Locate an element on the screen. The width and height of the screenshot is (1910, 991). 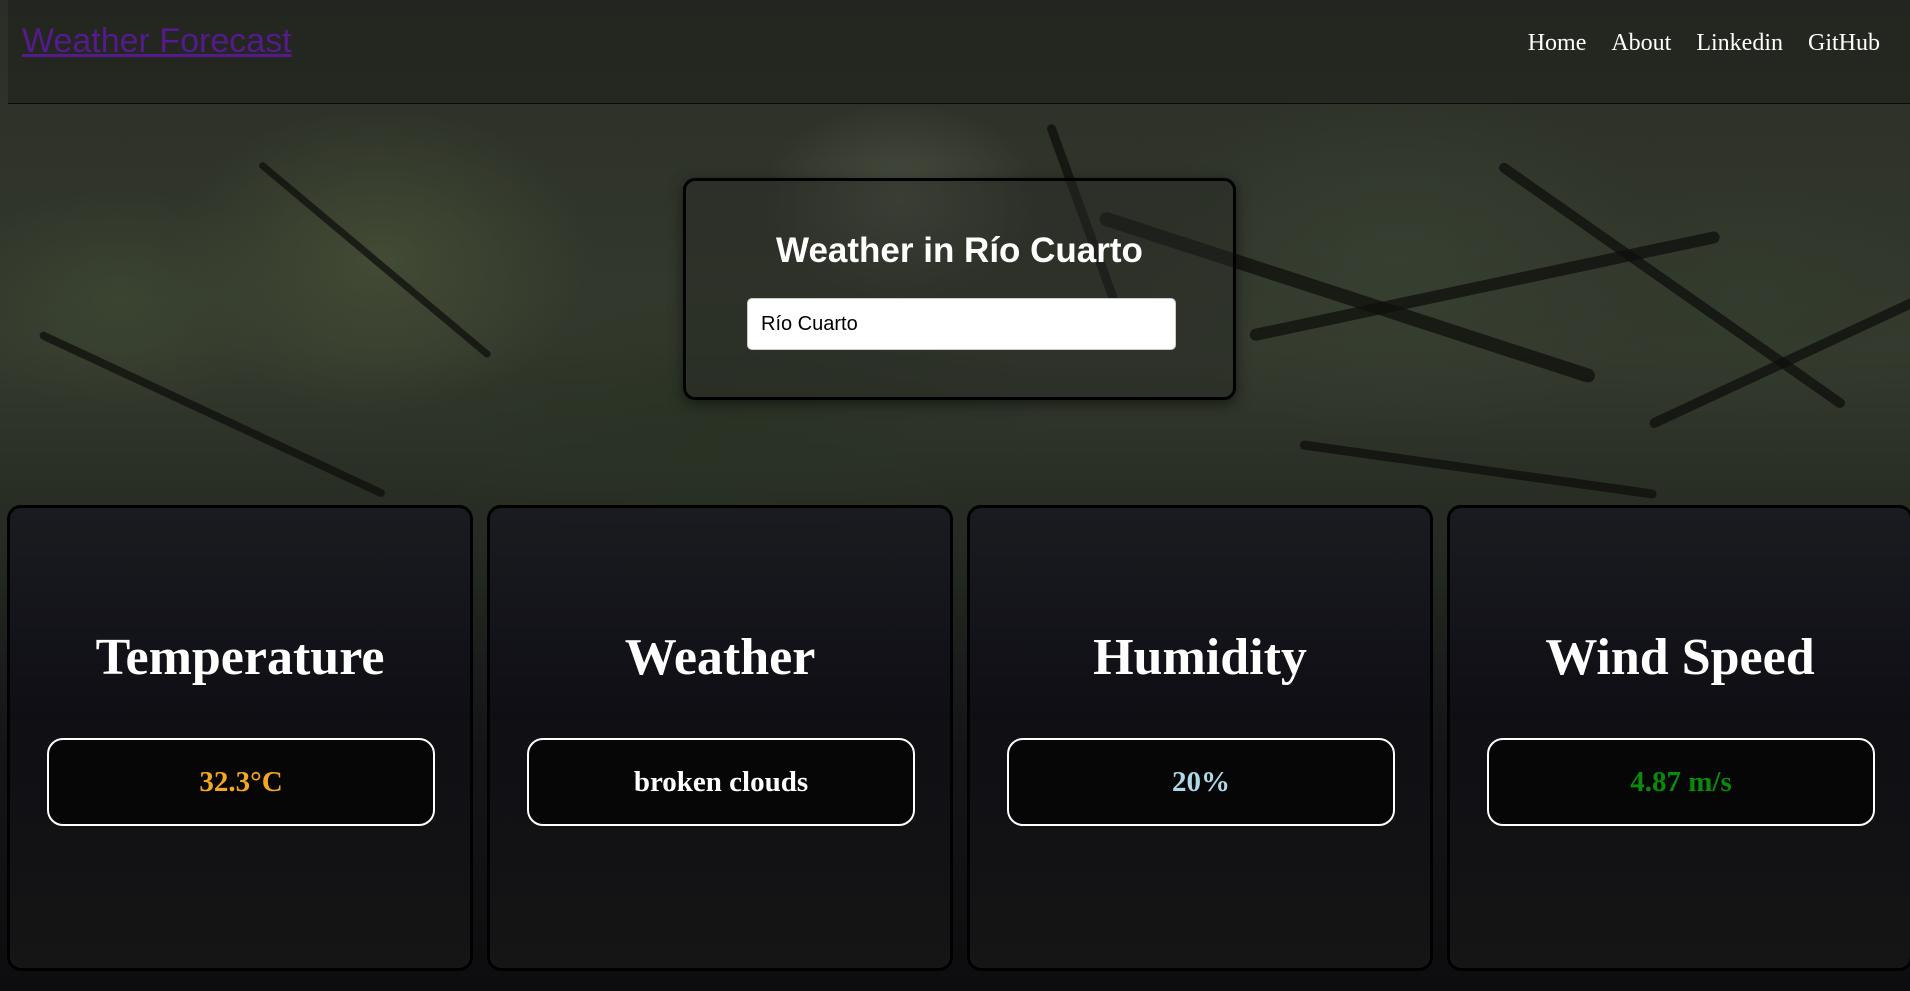
humidity-card: Humidity 20% is located at coordinates (1200, 738).